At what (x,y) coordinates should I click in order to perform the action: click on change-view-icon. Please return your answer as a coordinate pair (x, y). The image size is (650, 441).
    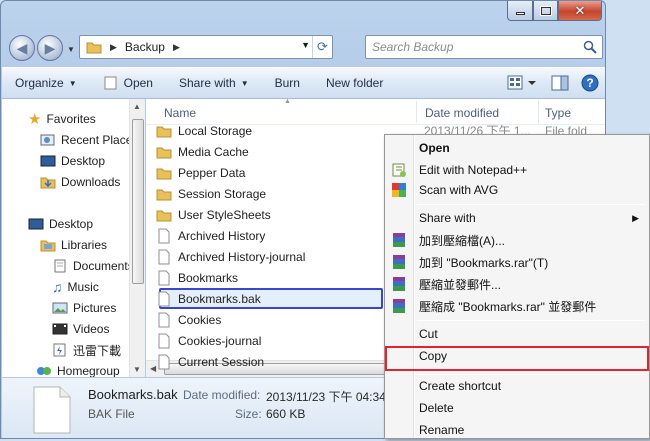
    Looking at the image, I should click on (523, 83).